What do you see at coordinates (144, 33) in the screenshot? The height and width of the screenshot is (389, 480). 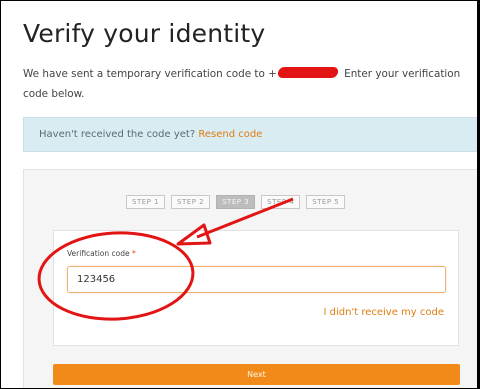 I see `page-title: Verify your identity` at bounding box center [144, 33].